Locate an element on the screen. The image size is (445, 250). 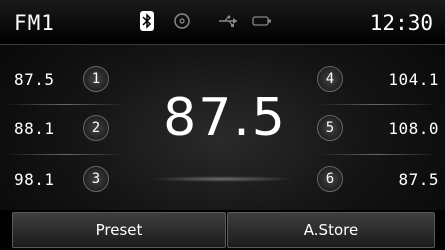
bluetooth-icon is located at coordinates (147, 21).